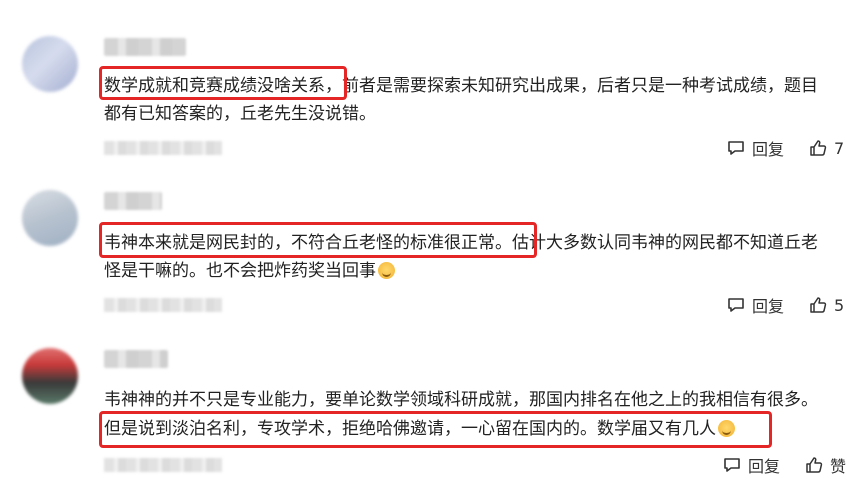 This screenshot has height=499, width=868. What do you see at coordinates (240, 271) in the screenshot?
I see `comment-text: 怪是干嘛的。也不会把炸药奖当回事` at bounding box center [240, 271].